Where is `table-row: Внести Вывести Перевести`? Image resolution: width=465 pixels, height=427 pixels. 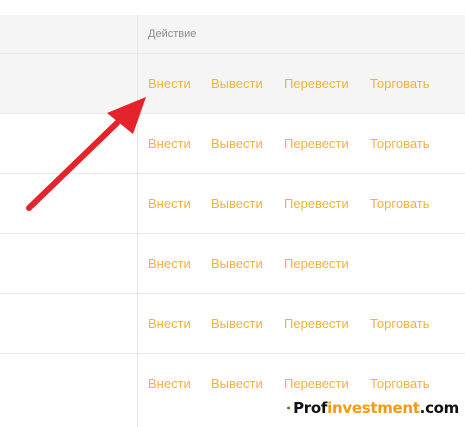 table-row: Внести Вывести Перевести is located at coordinates (232, 263).